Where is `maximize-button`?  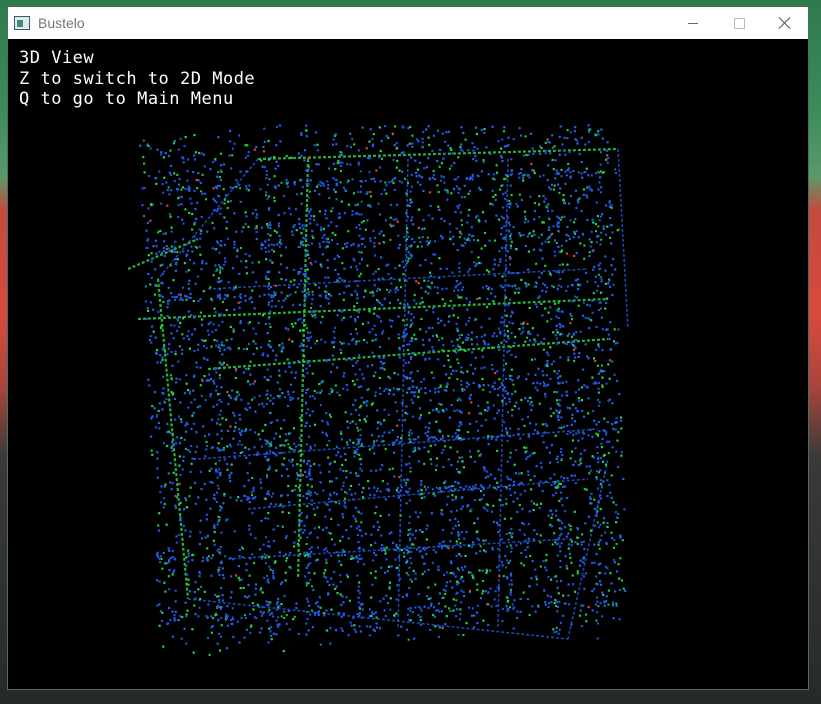 maximize-button is located at coordinates (739, 23).